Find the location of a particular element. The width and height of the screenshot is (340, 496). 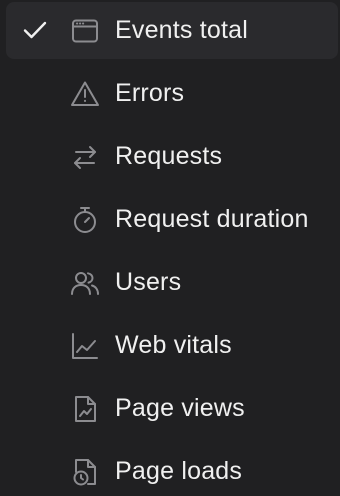

menu-item-errors: Errors is located at coordinates (172, 93).